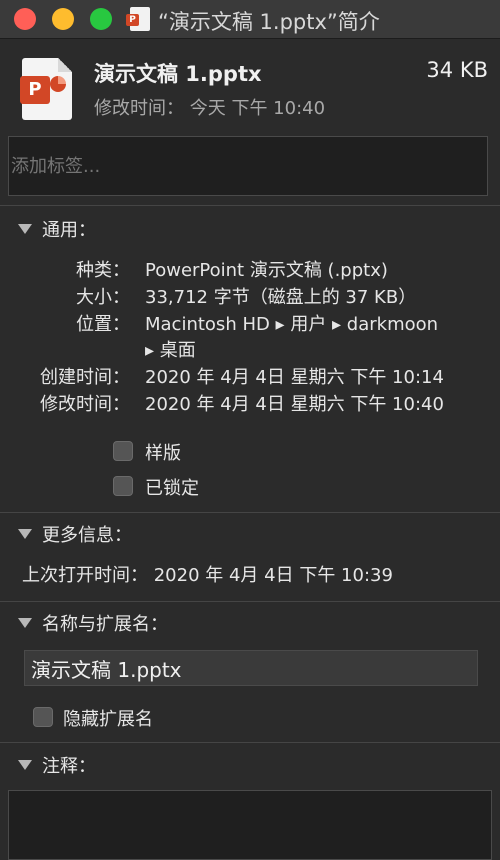 The width and height of the screenshot is (500, 860). Describe the element at coordinates (292, 324) in the screenshot. I see `where-value: Macintosh HD ▸ 用户 ▸ darkmoon` at that location.